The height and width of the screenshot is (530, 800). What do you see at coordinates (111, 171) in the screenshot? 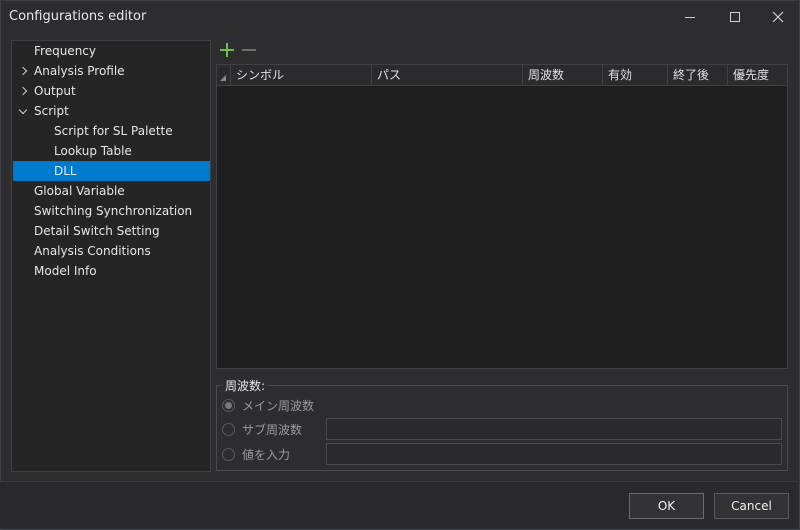
I see `tree-item-dll: DLL` at bounding box center [111, 171].